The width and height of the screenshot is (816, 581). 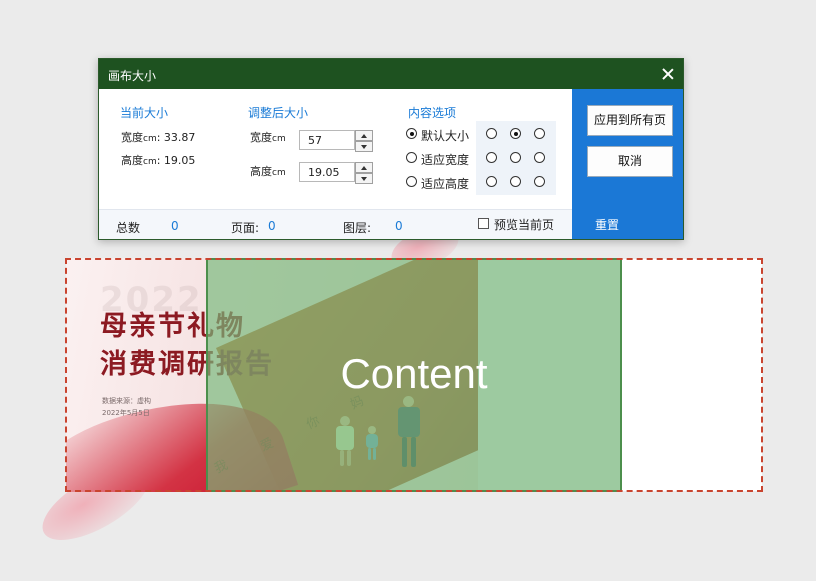 What do you see at coordinates (126, 401) in the screenshot?
I see `slide-meta-source: 数据来源：虚构` at bounding box center [126, 401].